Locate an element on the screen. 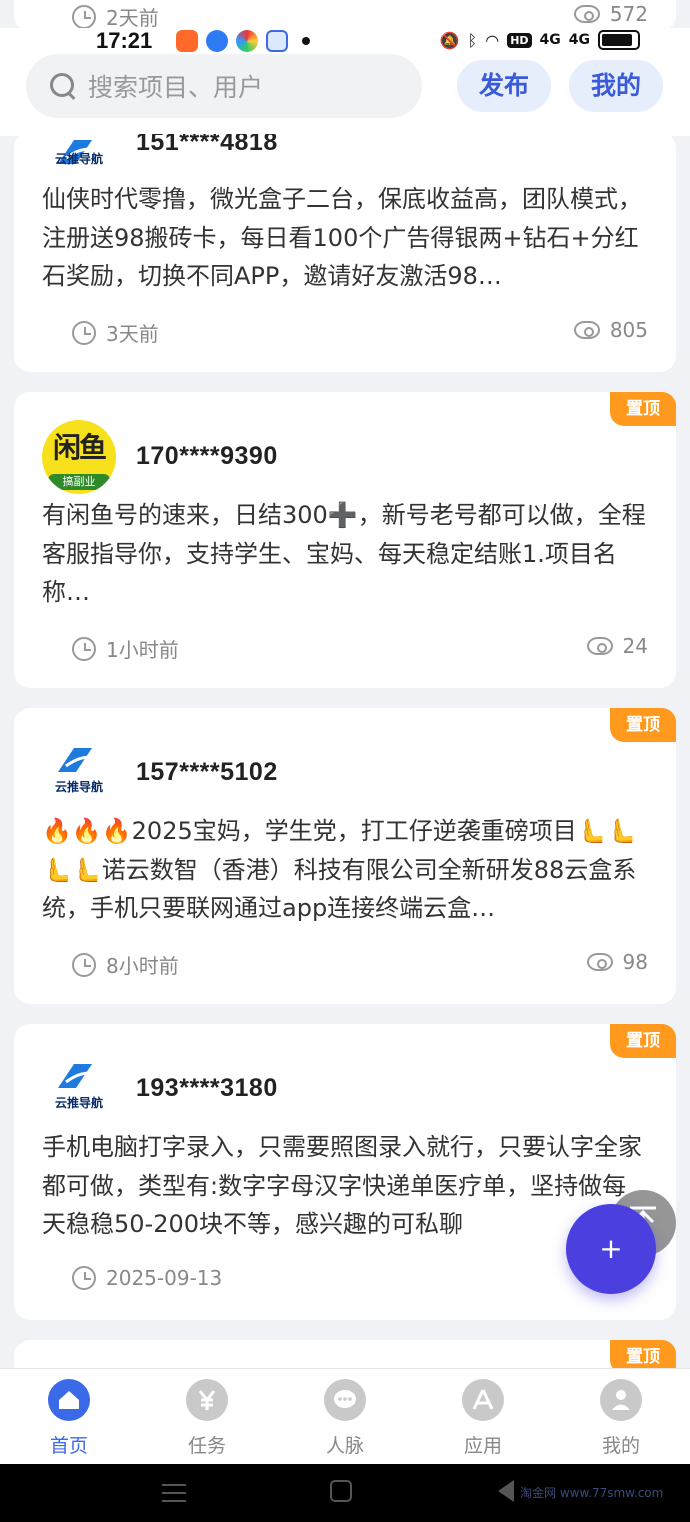 The height and width of the screenshot is (1522, 690). partial-card-top: 2天前 572 is located at coordinates (345, 15).